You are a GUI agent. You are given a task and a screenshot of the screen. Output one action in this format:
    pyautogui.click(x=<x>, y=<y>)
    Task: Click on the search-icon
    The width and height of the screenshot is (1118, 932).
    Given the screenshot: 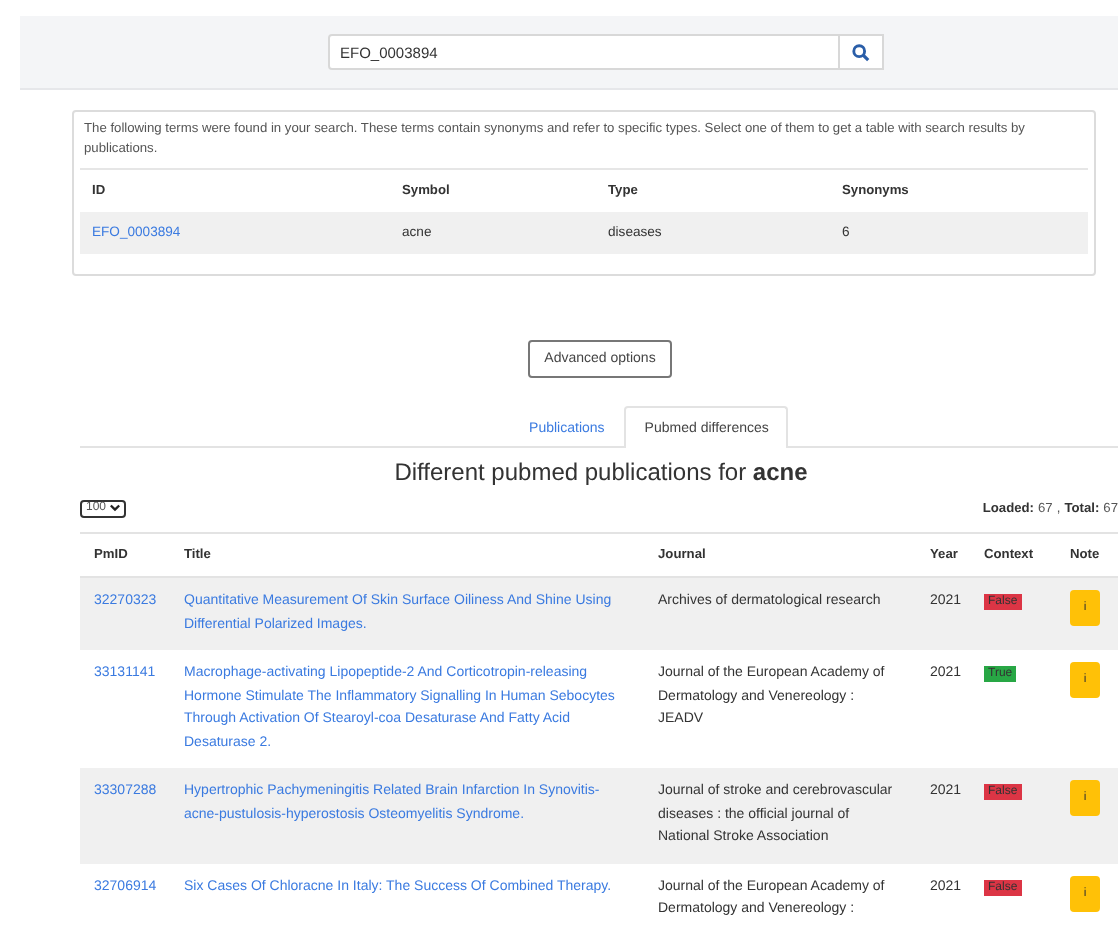 What is the action you would take?
    pyautogui.click(x=861, y=52)
    